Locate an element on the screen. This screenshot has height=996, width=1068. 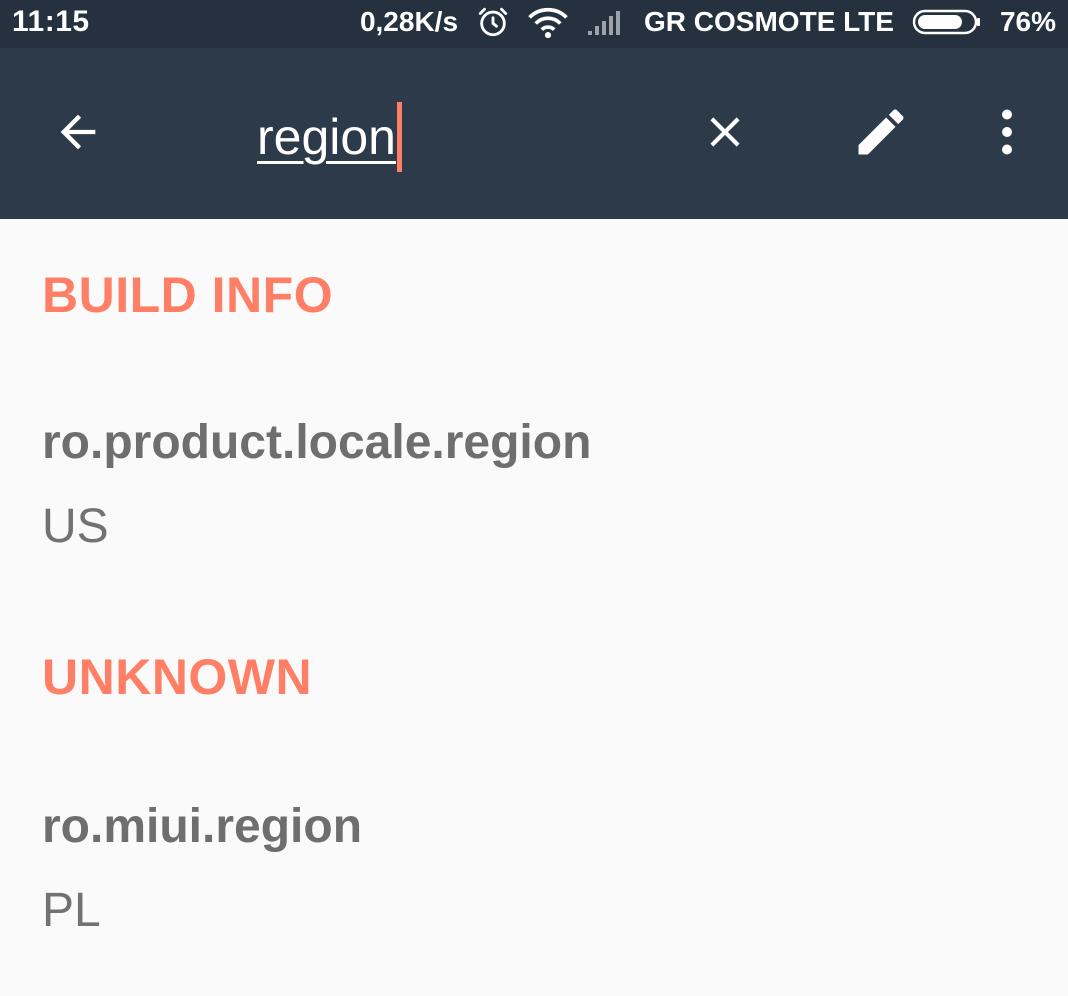
carrier-name: GR COSMOTE LTE is located at coordinates (769, 21).